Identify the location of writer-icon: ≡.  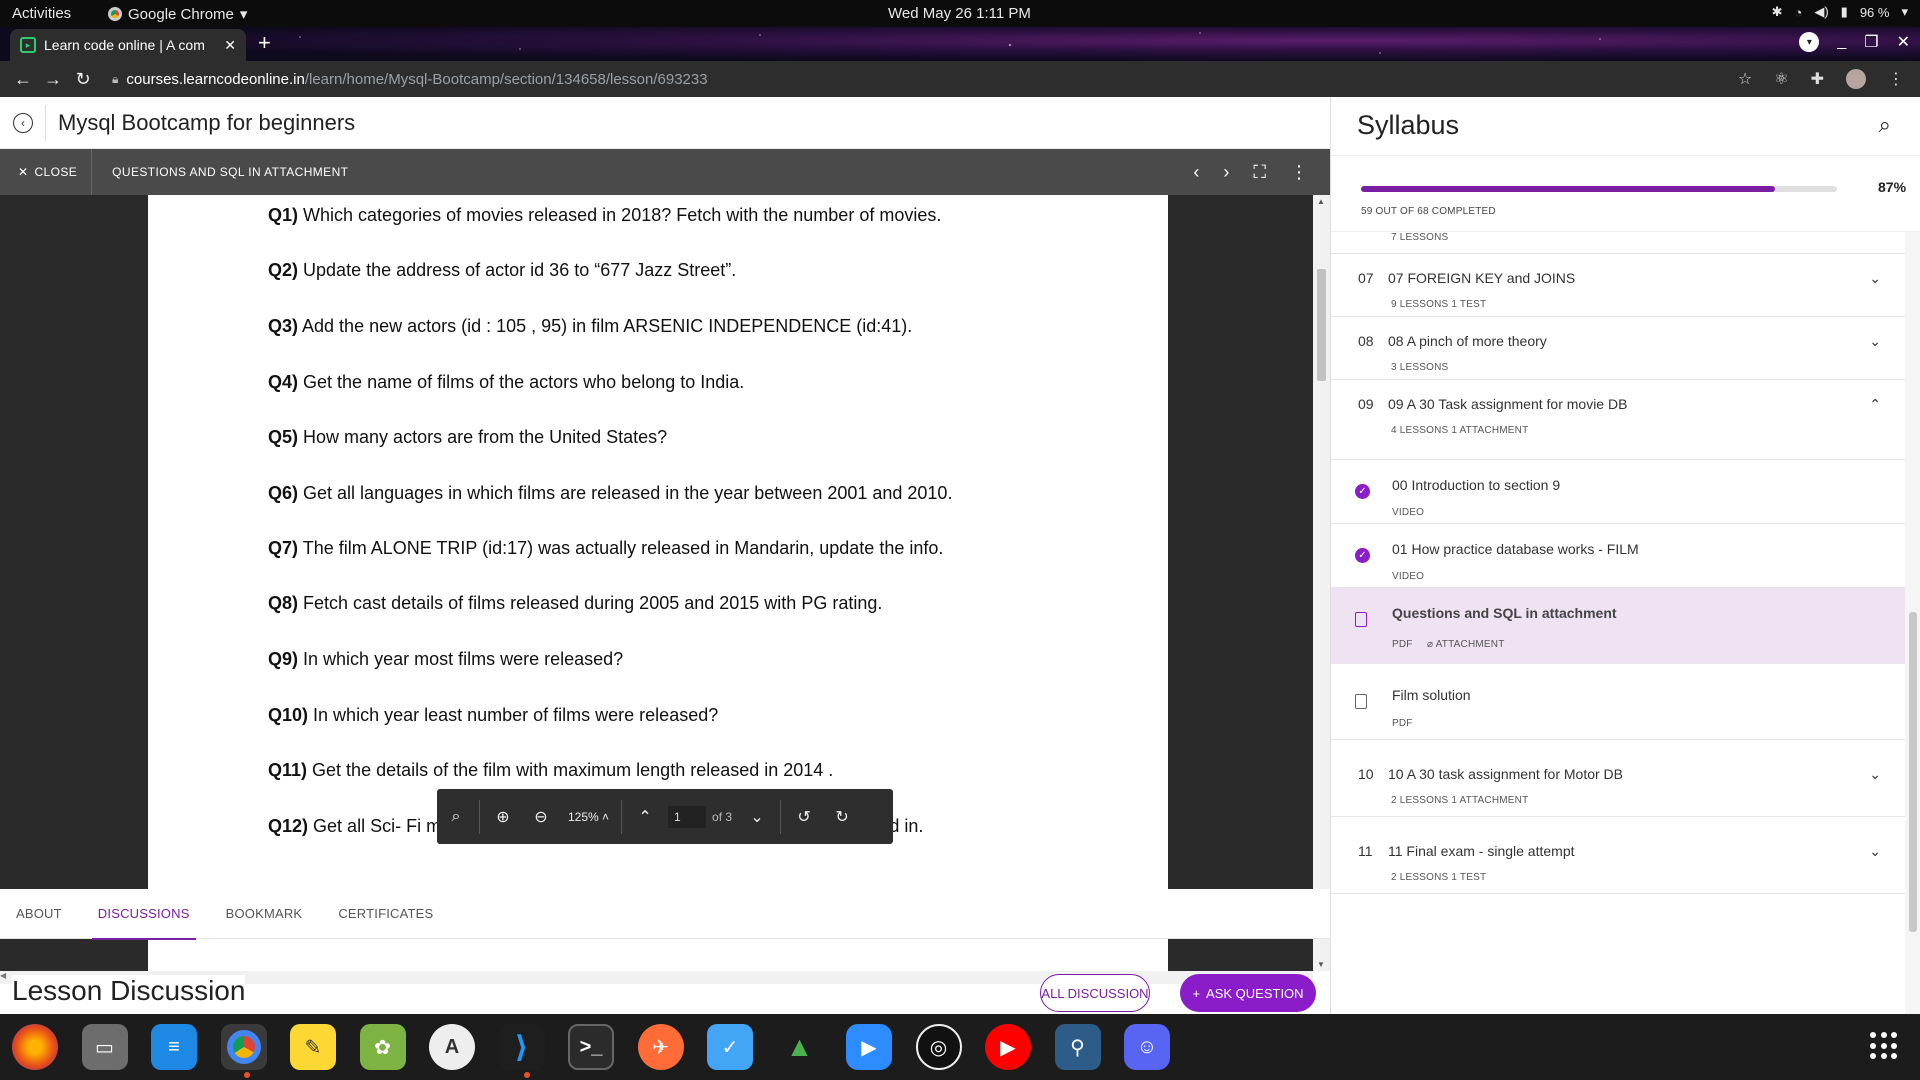
(174, 1047).